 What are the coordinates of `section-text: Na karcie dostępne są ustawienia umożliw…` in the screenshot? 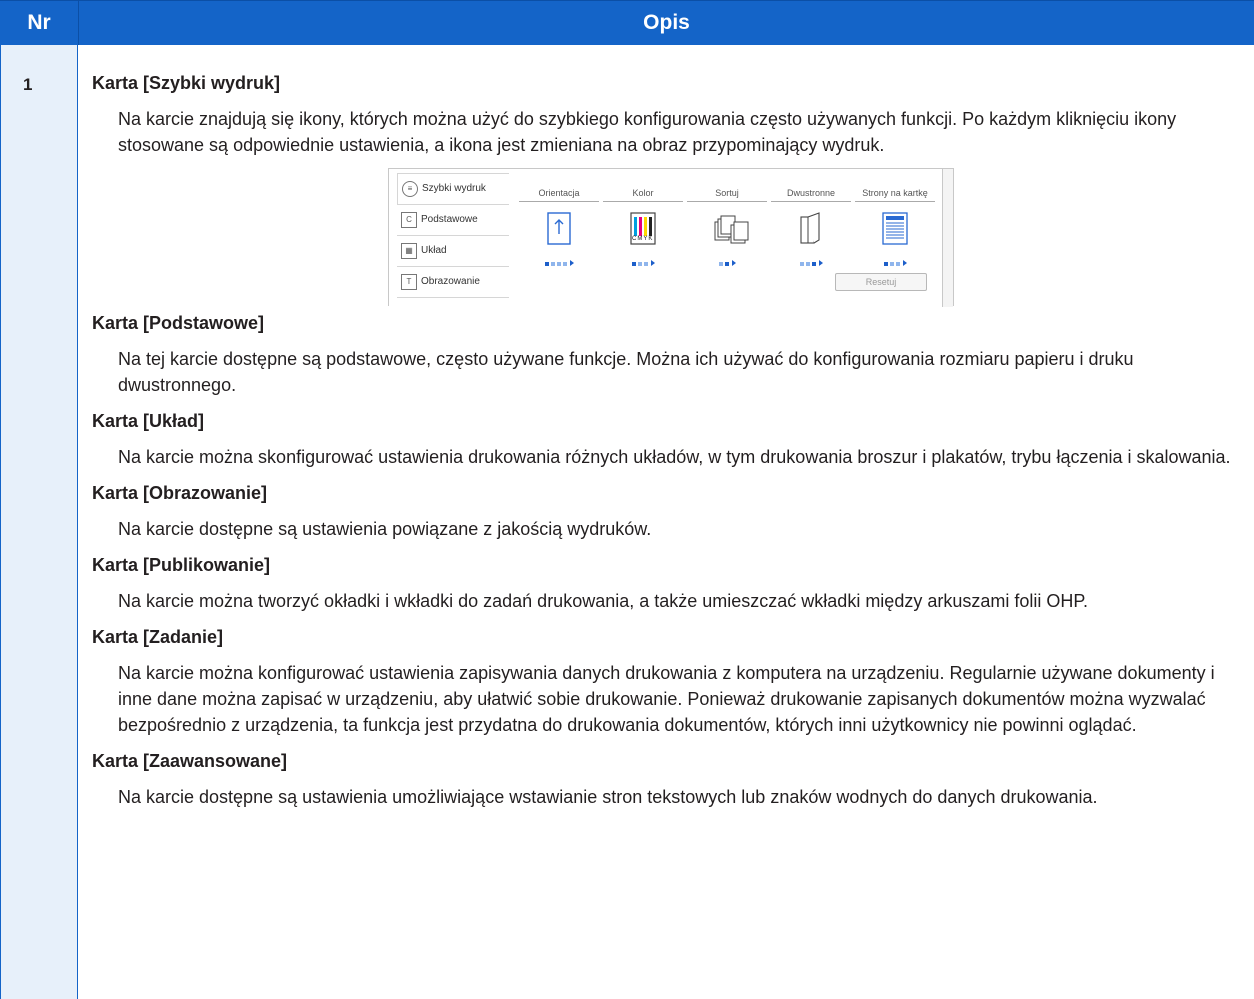 It's located at (608, 797).